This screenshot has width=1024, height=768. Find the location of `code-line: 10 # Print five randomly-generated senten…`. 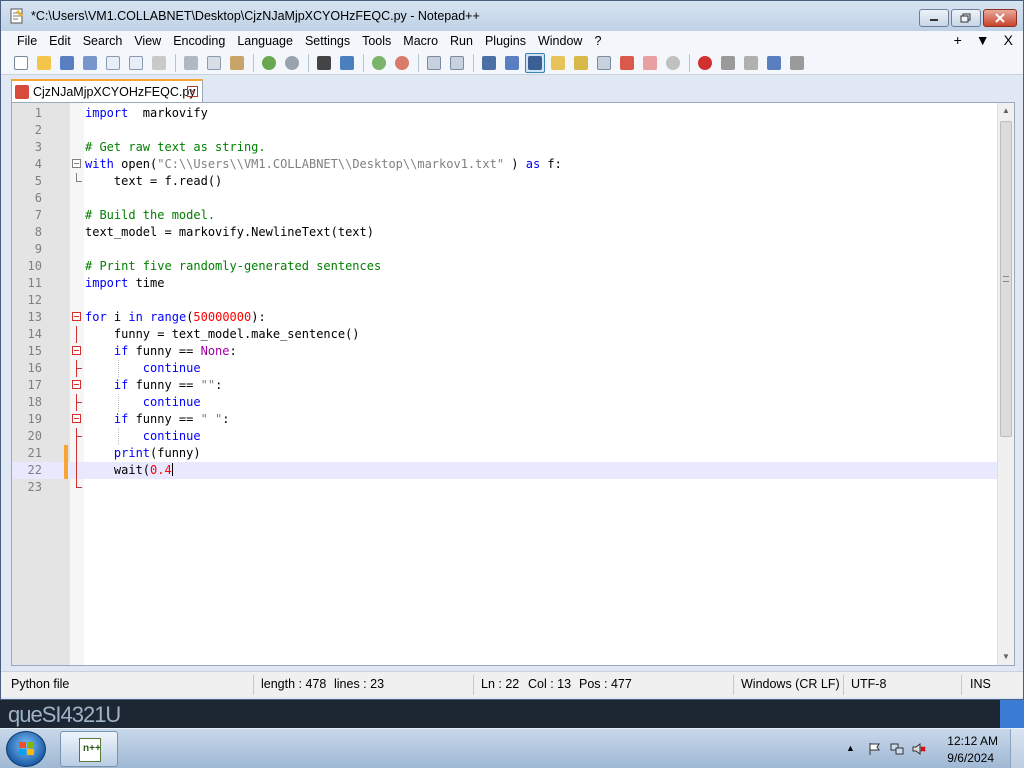

code-line: 10 # Print five randomly-generated senten… is located at coordinates (505, 266).